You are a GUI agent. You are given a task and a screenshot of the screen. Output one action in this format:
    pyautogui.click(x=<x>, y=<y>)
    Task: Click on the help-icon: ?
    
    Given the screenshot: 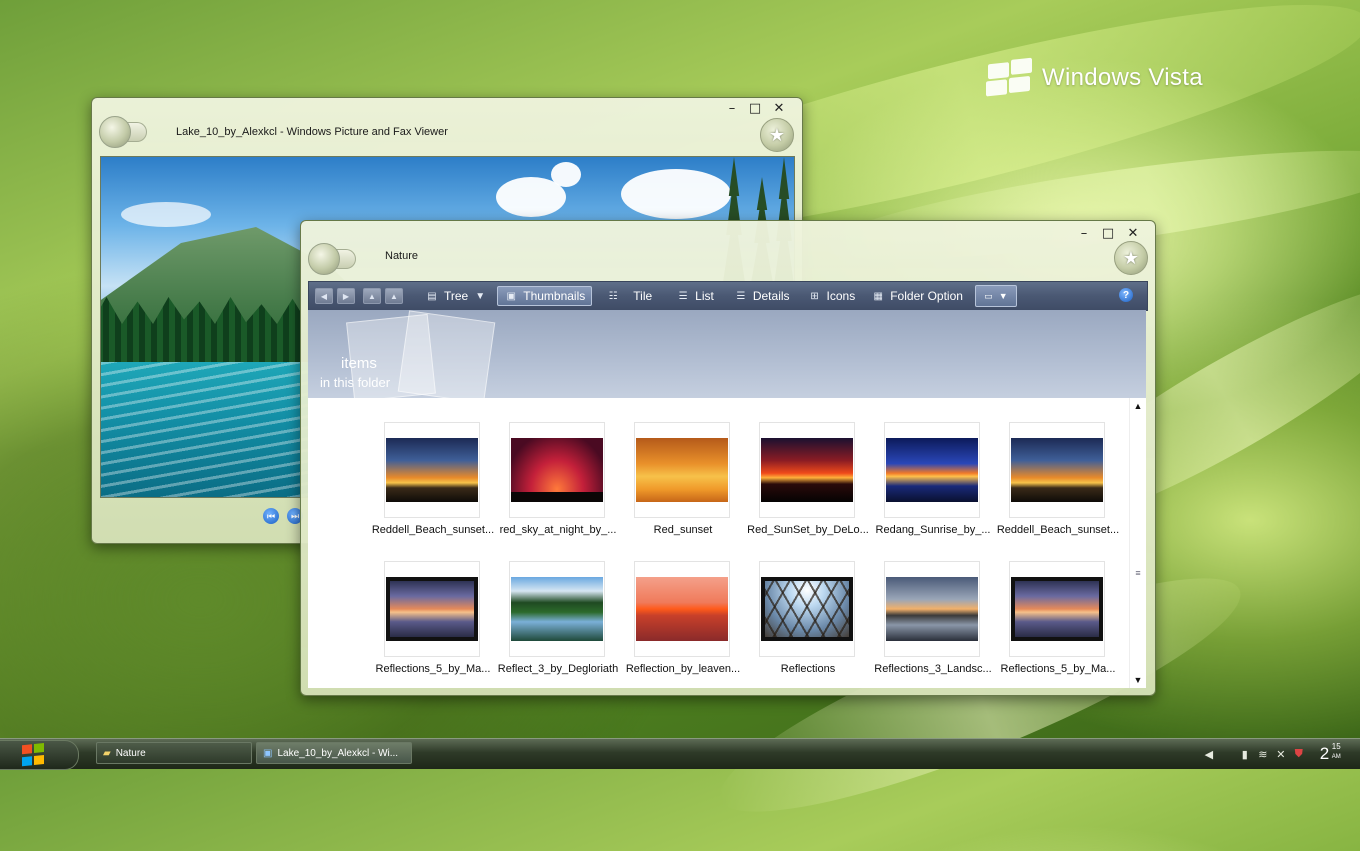 What is the action you would take?
    pyautogui.click(x=1126, y=295)
    